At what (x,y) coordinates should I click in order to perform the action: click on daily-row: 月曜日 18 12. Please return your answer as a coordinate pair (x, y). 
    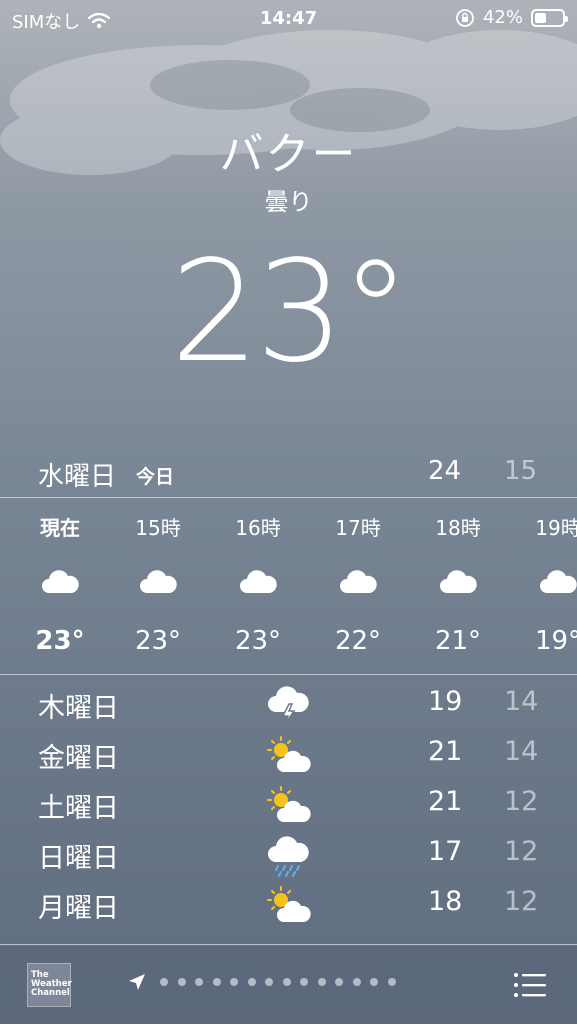
    Looking at the image, I should click on (288, 905).